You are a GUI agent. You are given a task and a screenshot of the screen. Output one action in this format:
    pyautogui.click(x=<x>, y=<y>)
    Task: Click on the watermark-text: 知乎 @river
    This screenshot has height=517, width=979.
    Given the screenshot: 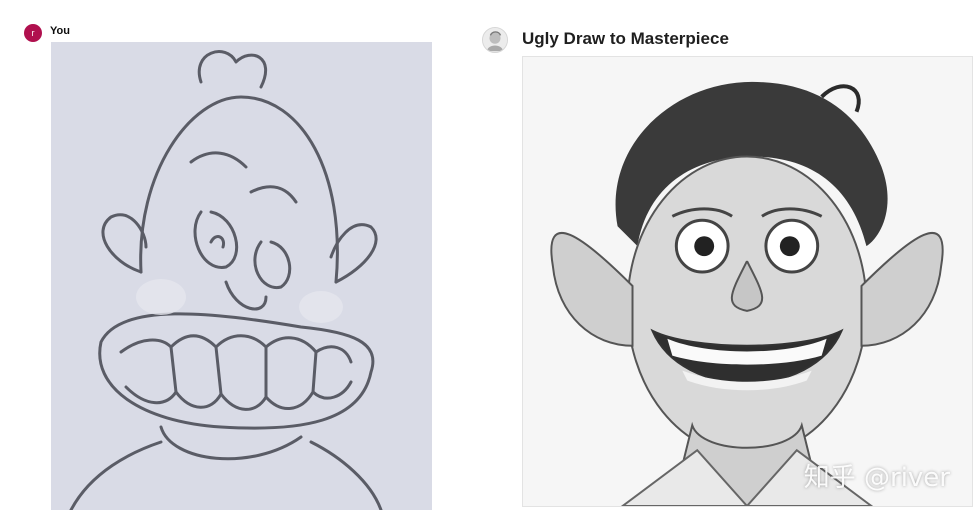 What is the action you would take?
    pyautogui.click(x=876, y=478)
    